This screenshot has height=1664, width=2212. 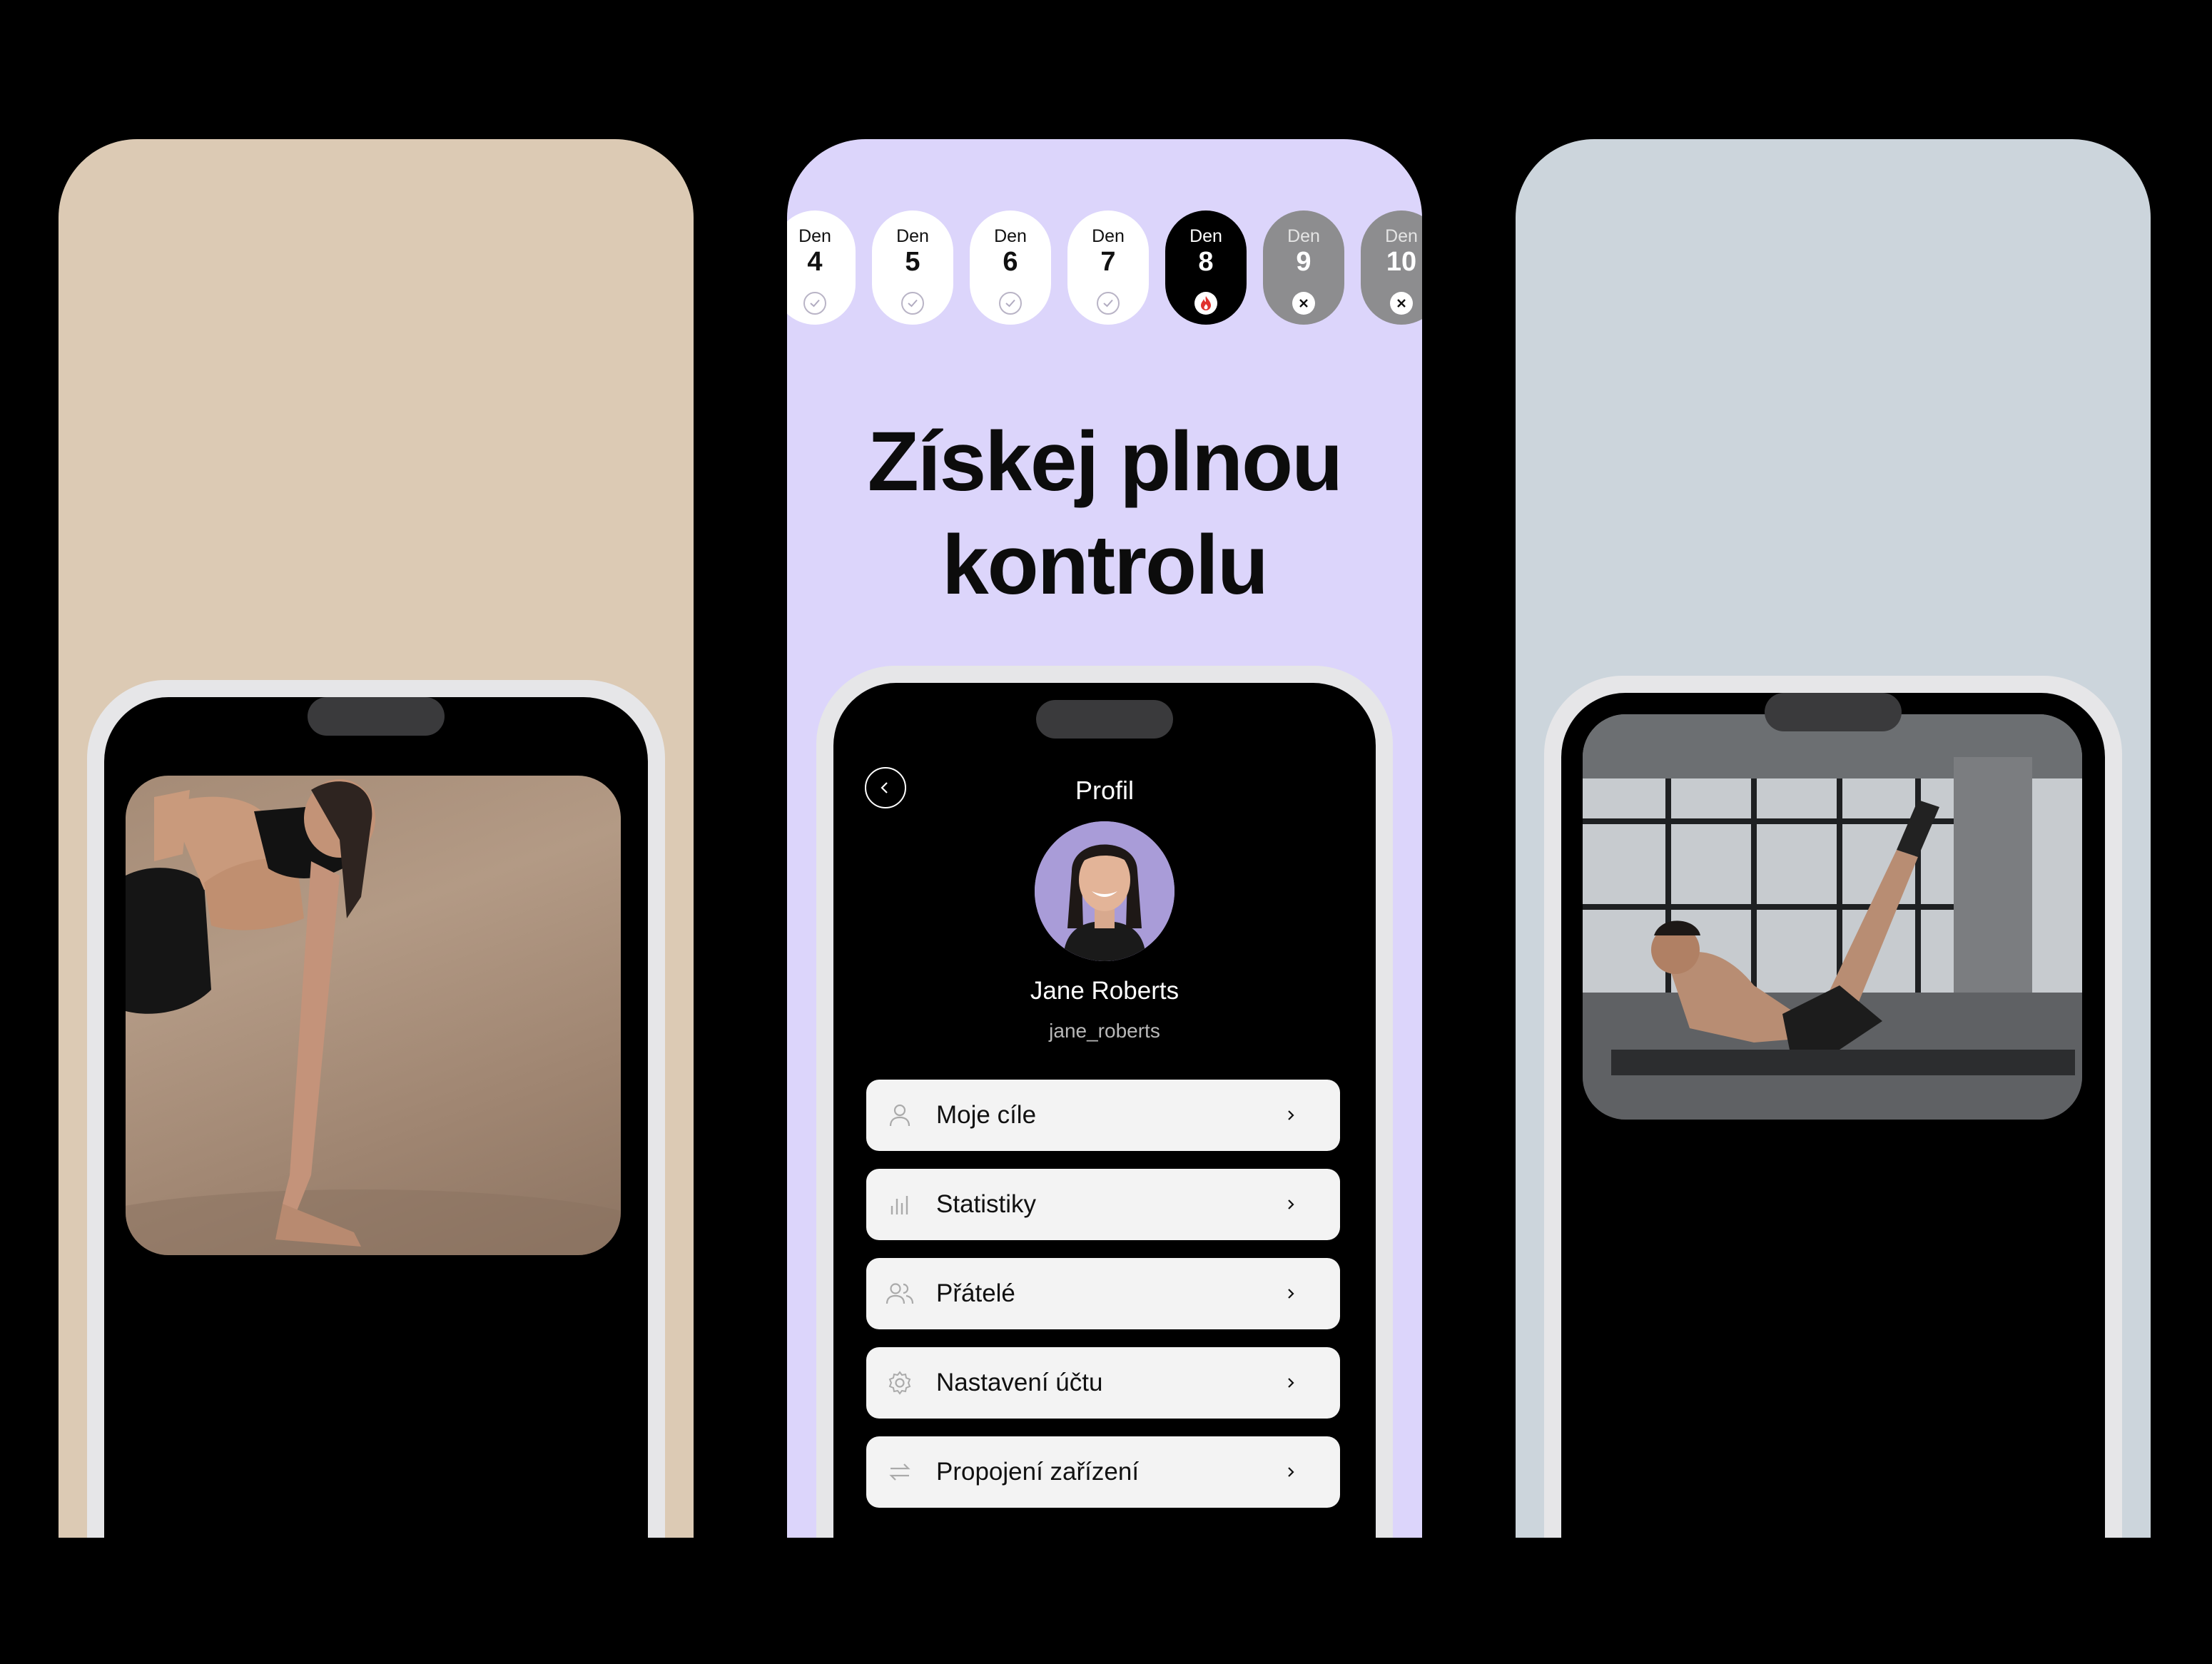 What do you see at coordinates (1010, 262) in the screenshot?
I see `day-number: 6` at bounding box center [1010, 262].